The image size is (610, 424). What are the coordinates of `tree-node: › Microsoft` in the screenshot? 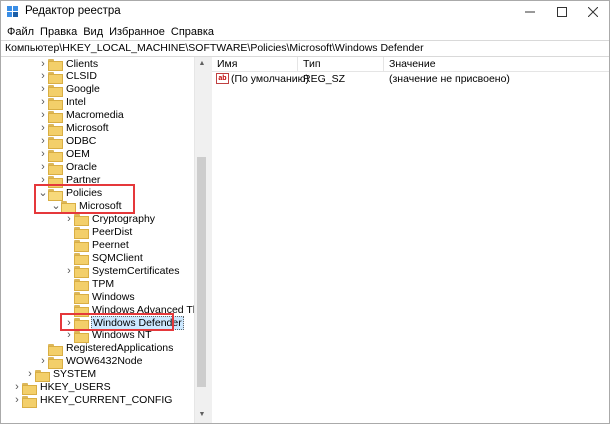 It's located at (74, 129).